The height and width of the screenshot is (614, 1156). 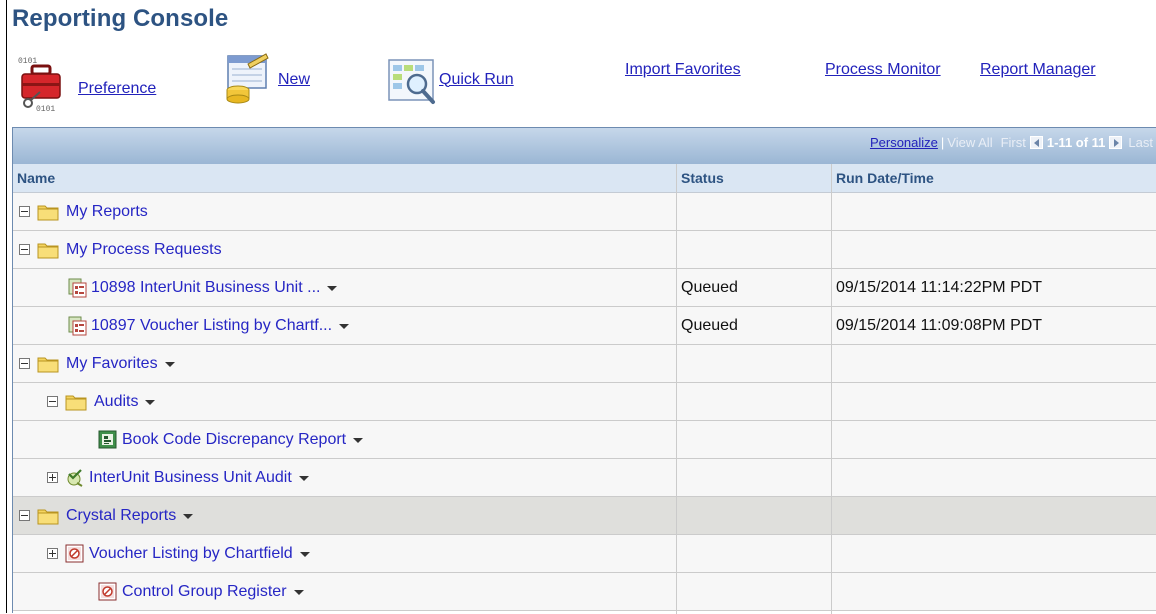 I want to click on tree-row: Voucher Listing by Chartfield, so click(x=584, y=554).